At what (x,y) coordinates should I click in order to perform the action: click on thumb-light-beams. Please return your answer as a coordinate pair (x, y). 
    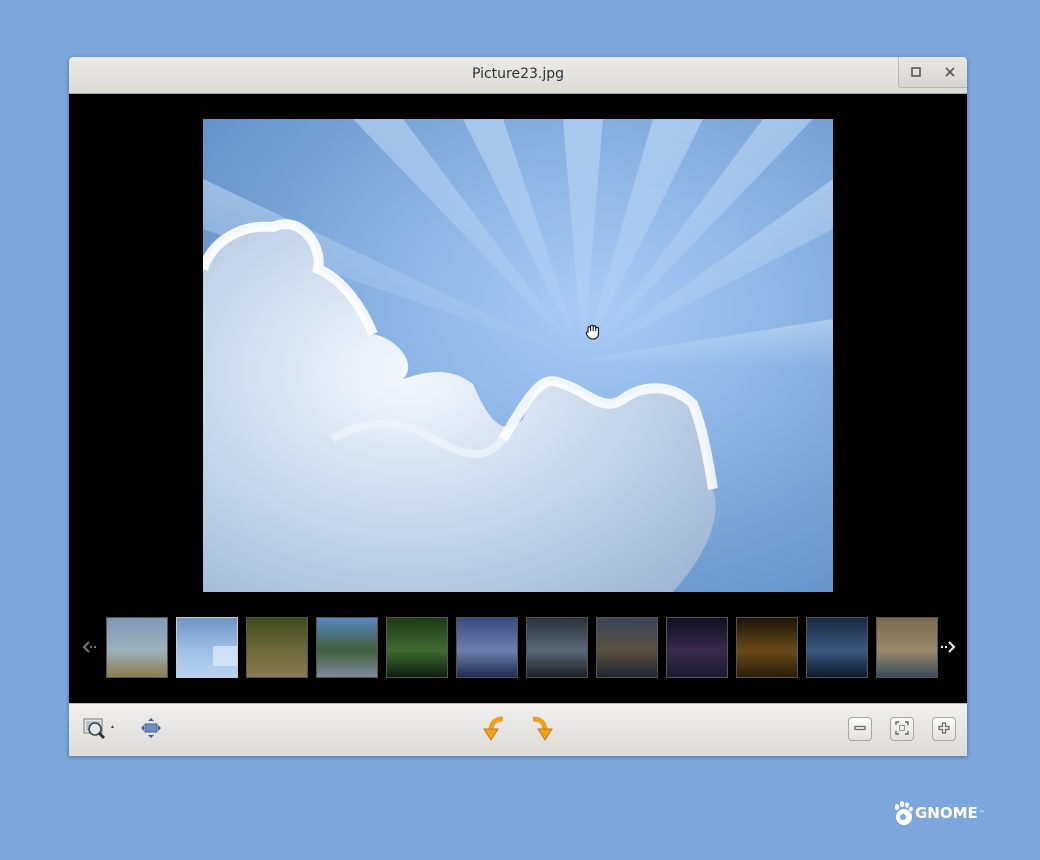
    Looking at the image, I should click on (557, 647).